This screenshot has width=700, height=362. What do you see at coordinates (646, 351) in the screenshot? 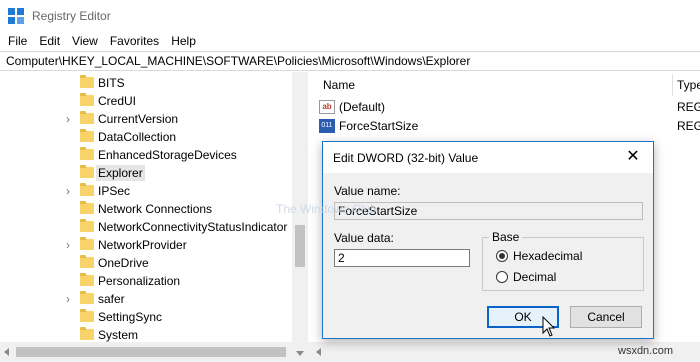
I see `site-watermark: wsxdn.com` at bounding box center [646, 351].